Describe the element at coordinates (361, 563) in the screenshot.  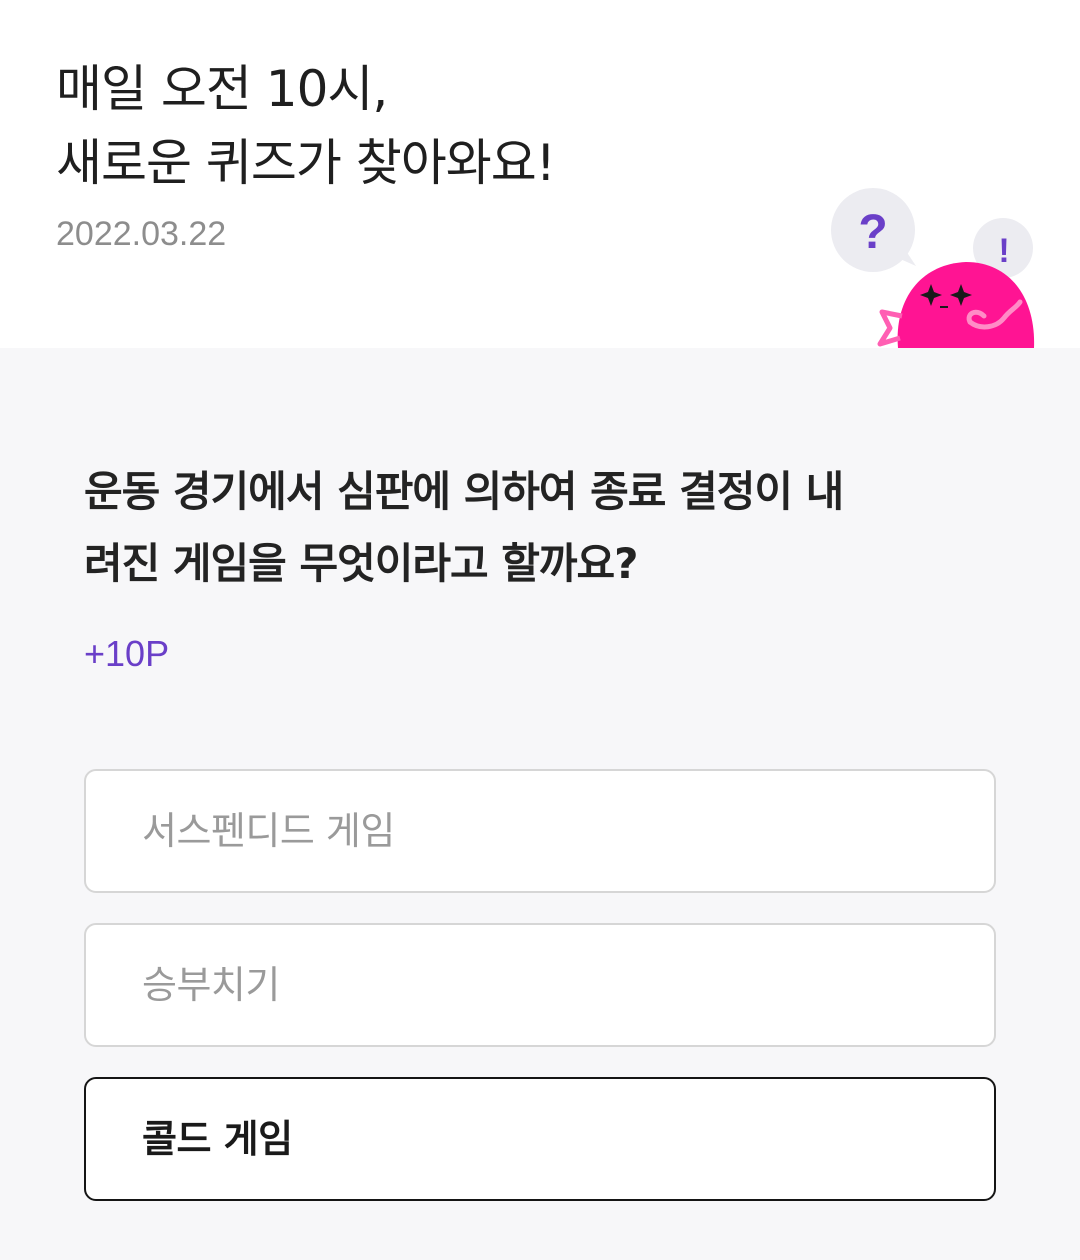
I see `question-line-2: 려진 게임을 무엇이라고 할까요?` at that location.